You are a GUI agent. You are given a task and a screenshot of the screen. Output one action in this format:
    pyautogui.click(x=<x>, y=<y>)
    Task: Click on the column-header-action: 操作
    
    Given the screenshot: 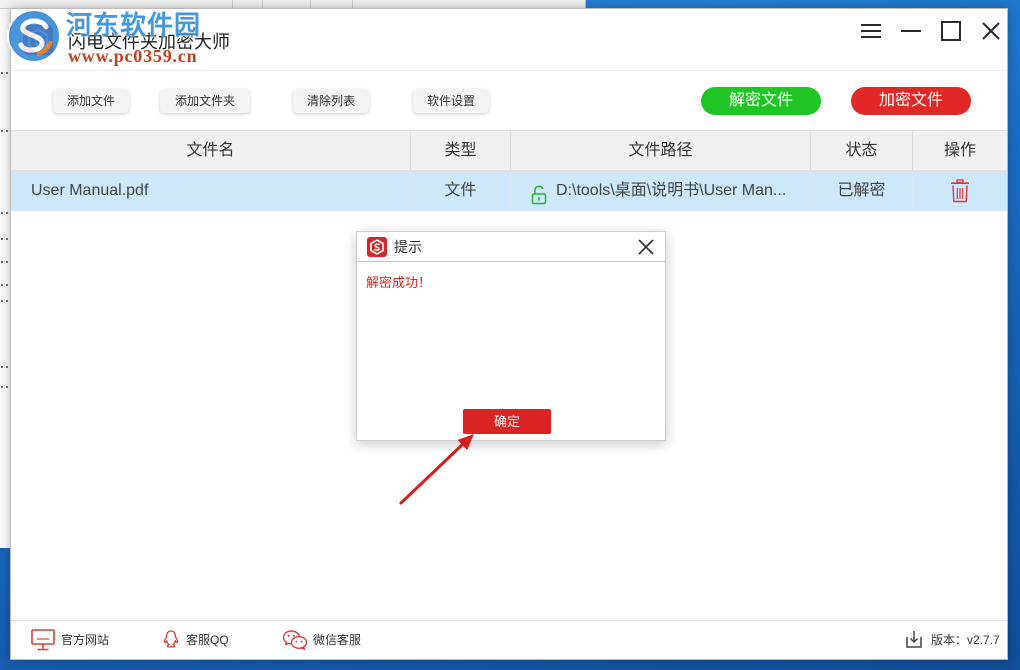 What is the action you would take?
    pyautogui.click(x=960, y=150)
    